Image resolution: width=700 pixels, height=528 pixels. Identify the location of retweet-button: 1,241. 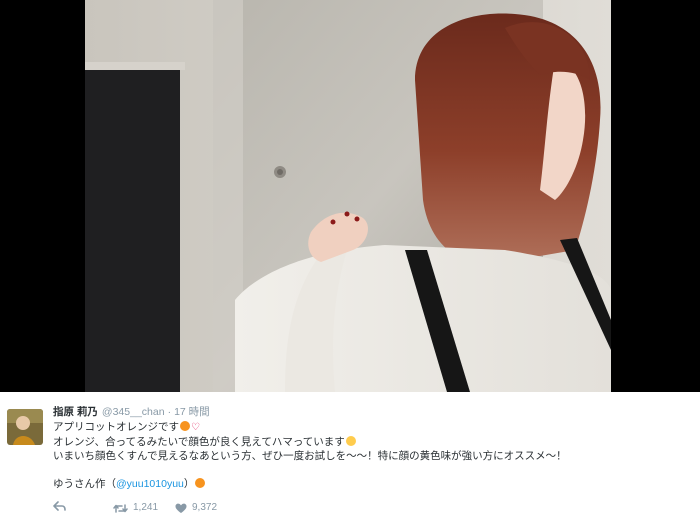
(135, 508).